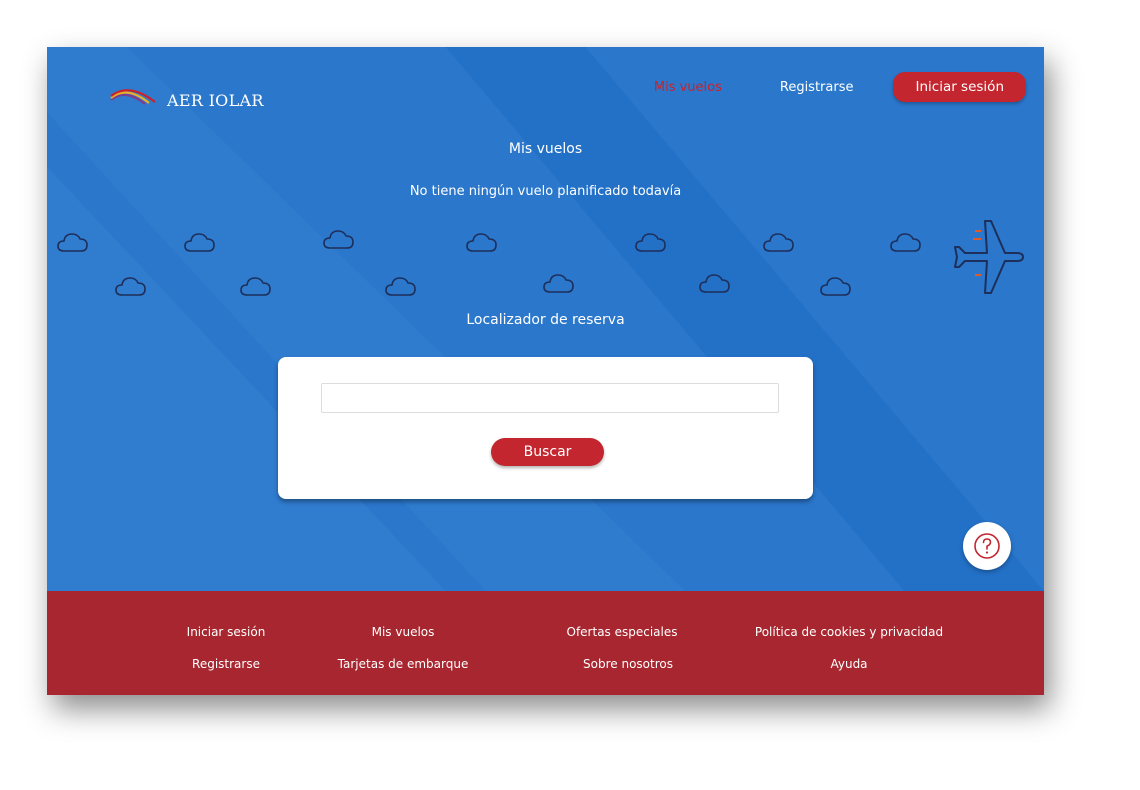 This screenshot has height=790, width=1140. Describe the element at coordinates (545, 149) in the screenshot. I see `page-title: Mis vuelos` at that location.